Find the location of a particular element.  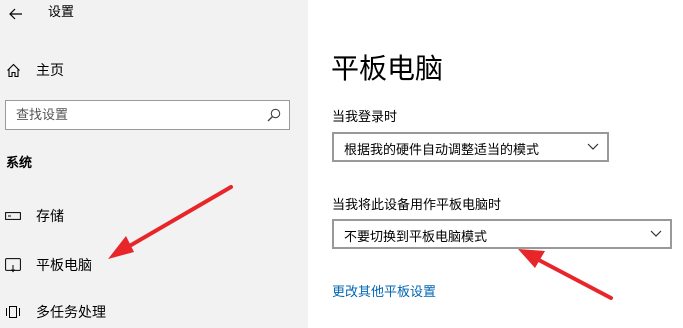

more-tablet-settings-link: 更改其他平板设置 is located at coordinates (384, 290).